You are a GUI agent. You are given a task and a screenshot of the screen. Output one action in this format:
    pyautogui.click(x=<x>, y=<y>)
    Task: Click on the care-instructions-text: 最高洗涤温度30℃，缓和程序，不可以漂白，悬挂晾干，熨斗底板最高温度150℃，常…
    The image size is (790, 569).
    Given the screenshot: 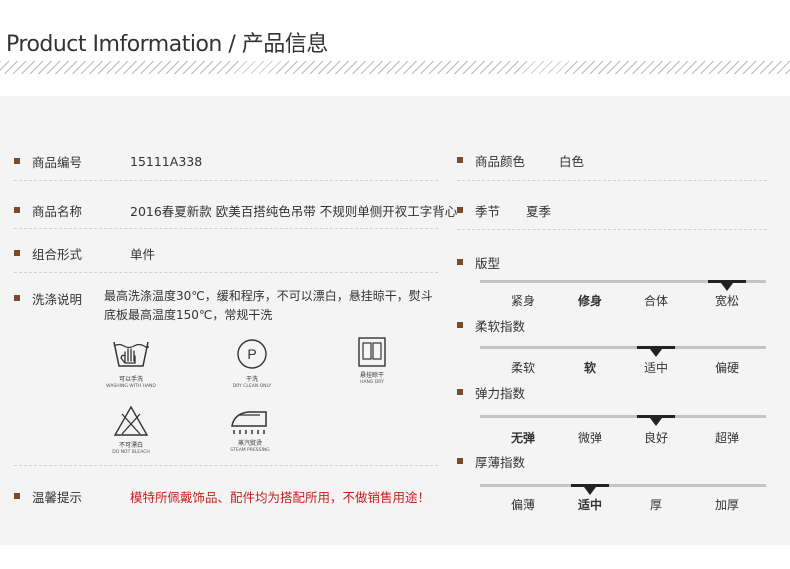 What is the action you would take?
    pyautogui.click(x=268, y=305)
    